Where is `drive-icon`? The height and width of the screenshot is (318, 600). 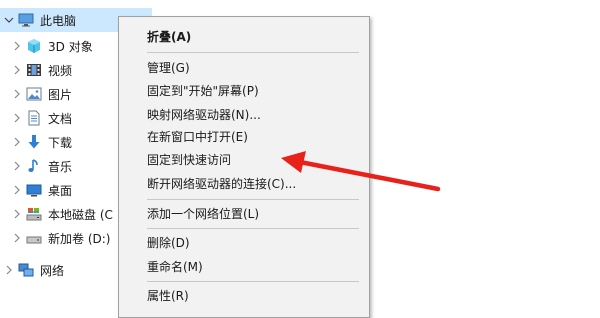
drive-icon is located at coordinates (34, 238).